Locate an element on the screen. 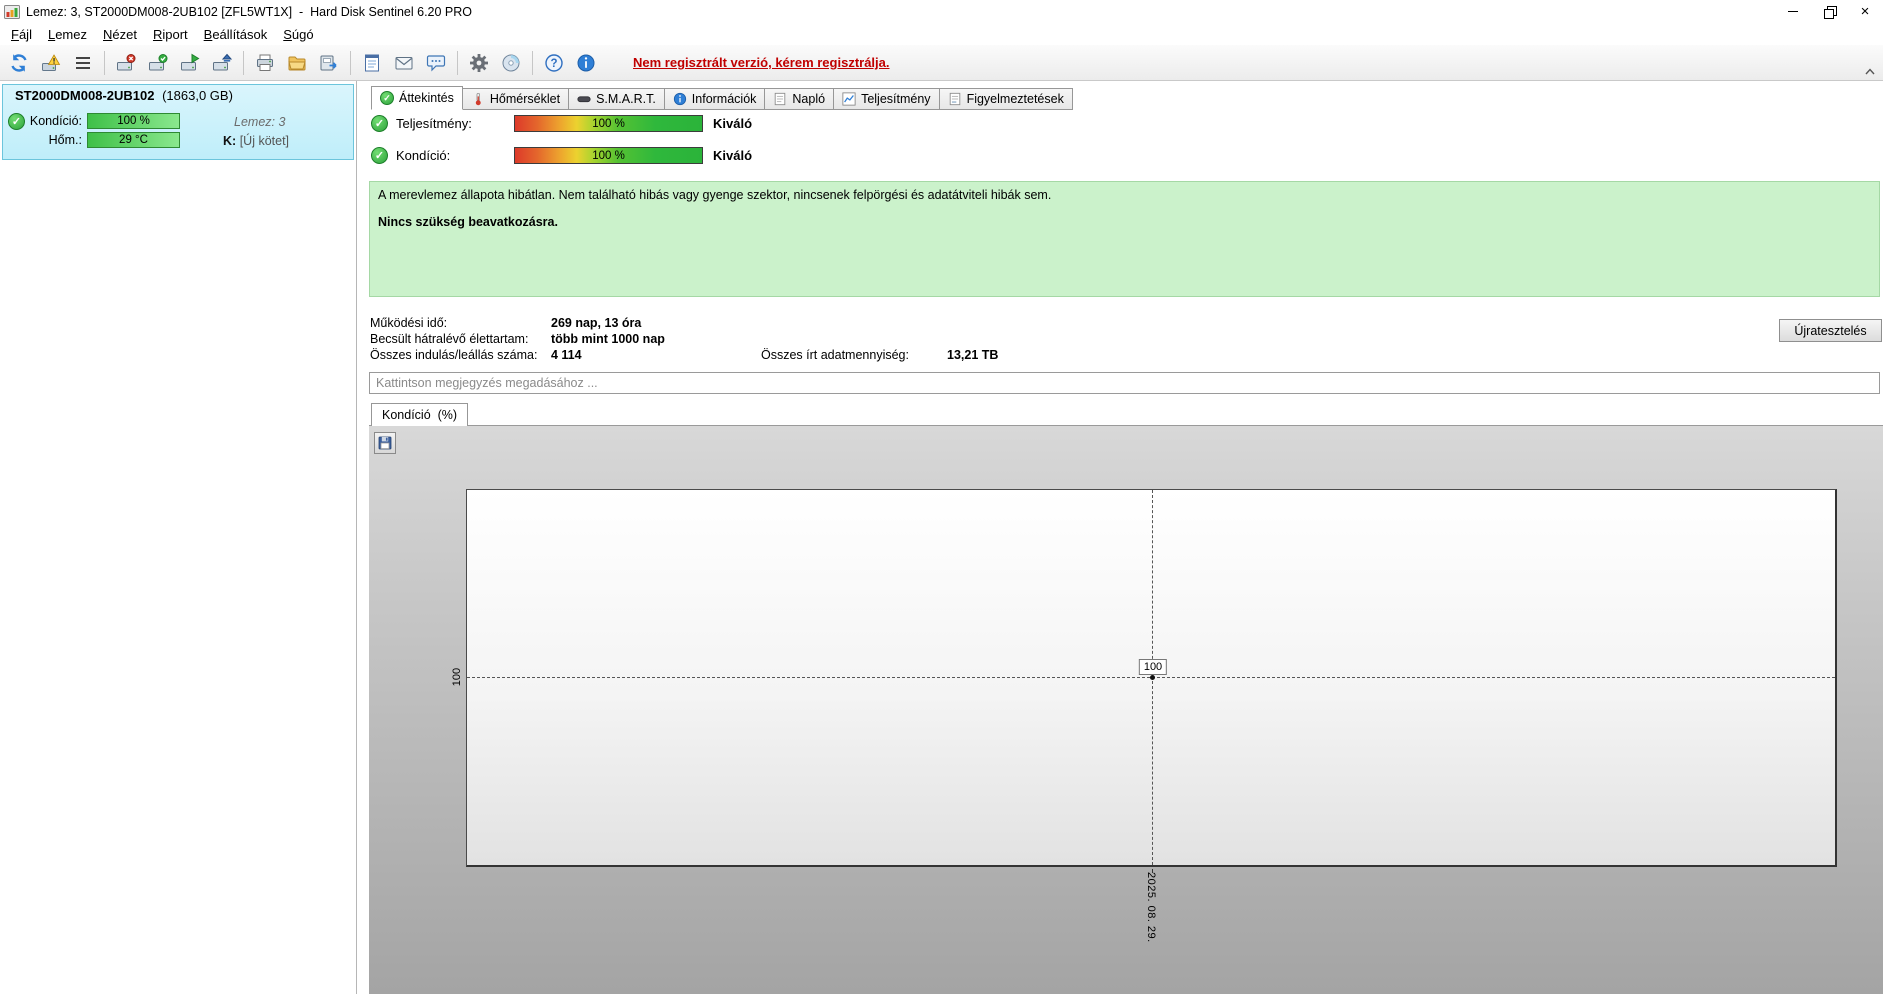 Image resolution: width=1883 pixels, height=994 pixels. disk-temperature-bar: 29 °C is located at coordinates (133, 140).